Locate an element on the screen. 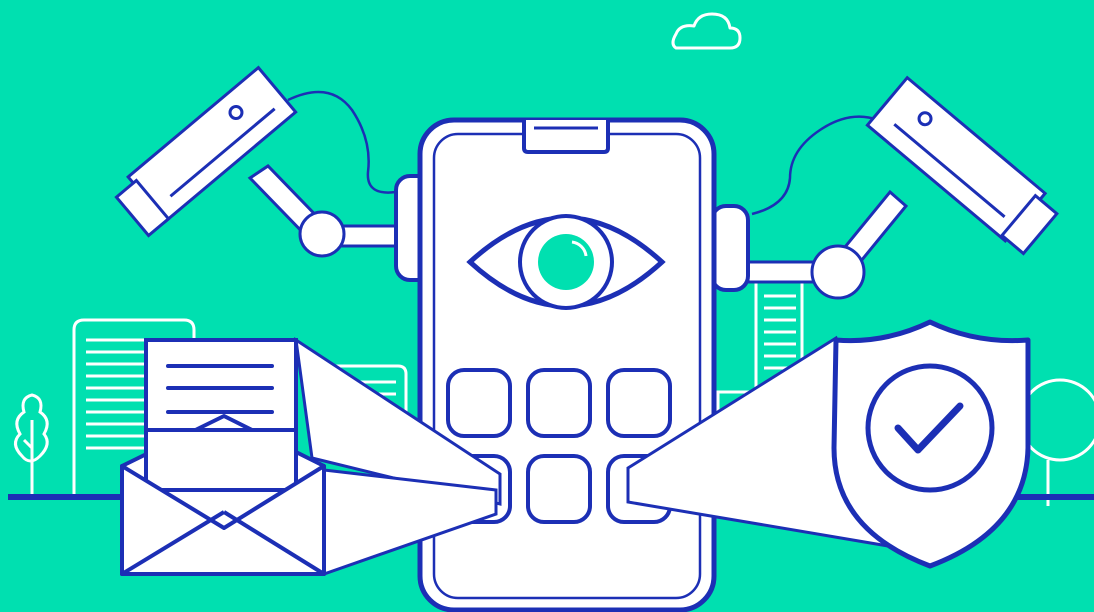 This screenshot has height=612, width=1094. eye-iris is located at coordinates (566, 262).